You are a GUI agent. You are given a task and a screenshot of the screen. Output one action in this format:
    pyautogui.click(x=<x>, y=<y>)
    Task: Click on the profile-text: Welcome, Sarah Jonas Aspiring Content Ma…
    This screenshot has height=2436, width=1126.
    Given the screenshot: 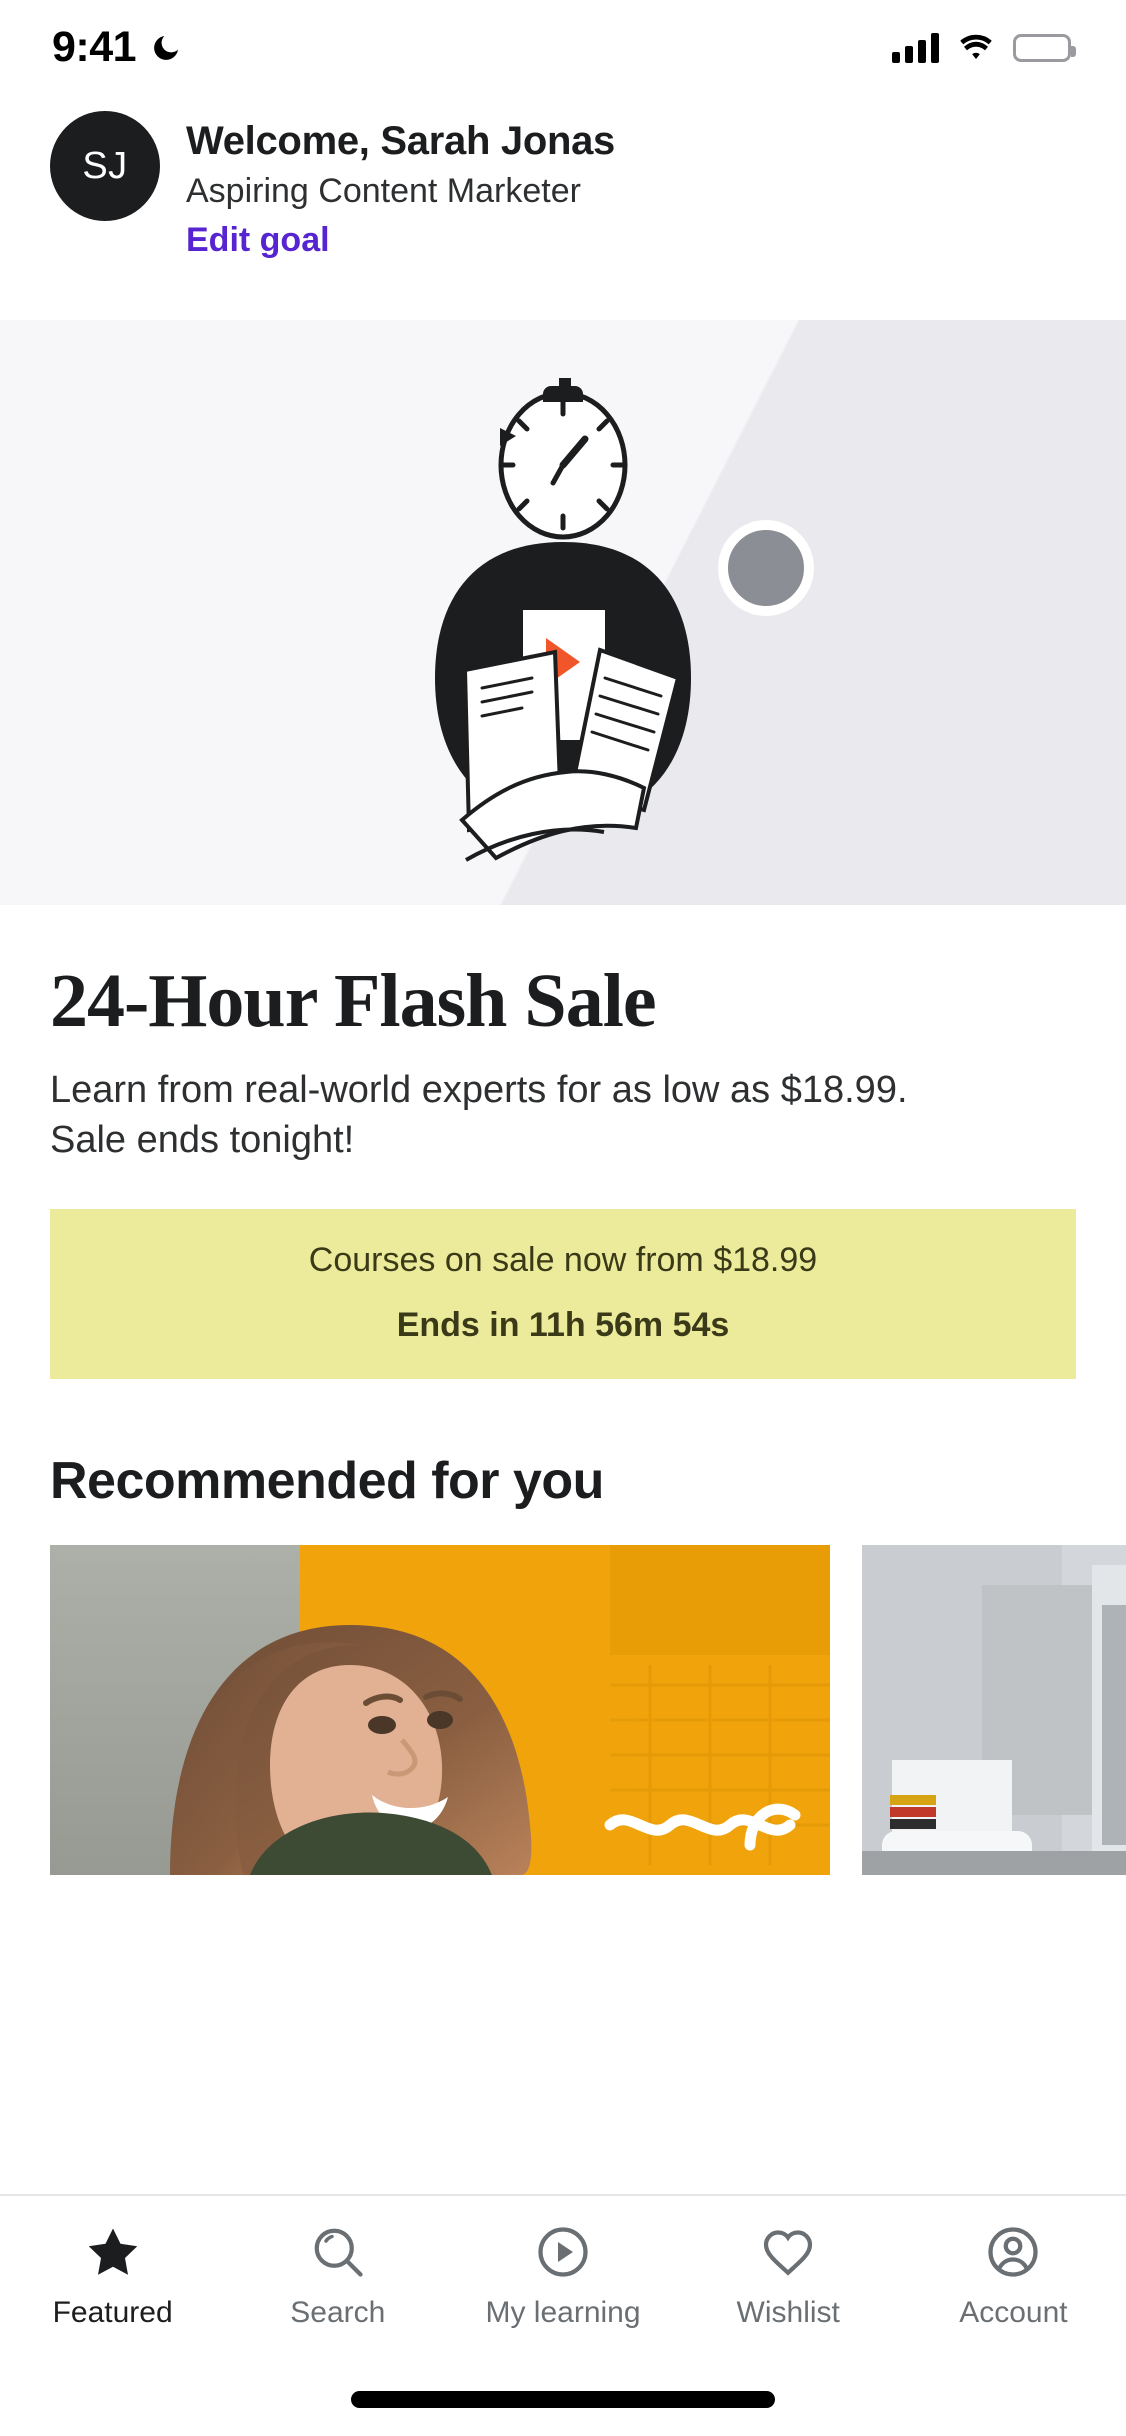 What is the action you would take?
    pyautogui.click(x=400, y=185)
    